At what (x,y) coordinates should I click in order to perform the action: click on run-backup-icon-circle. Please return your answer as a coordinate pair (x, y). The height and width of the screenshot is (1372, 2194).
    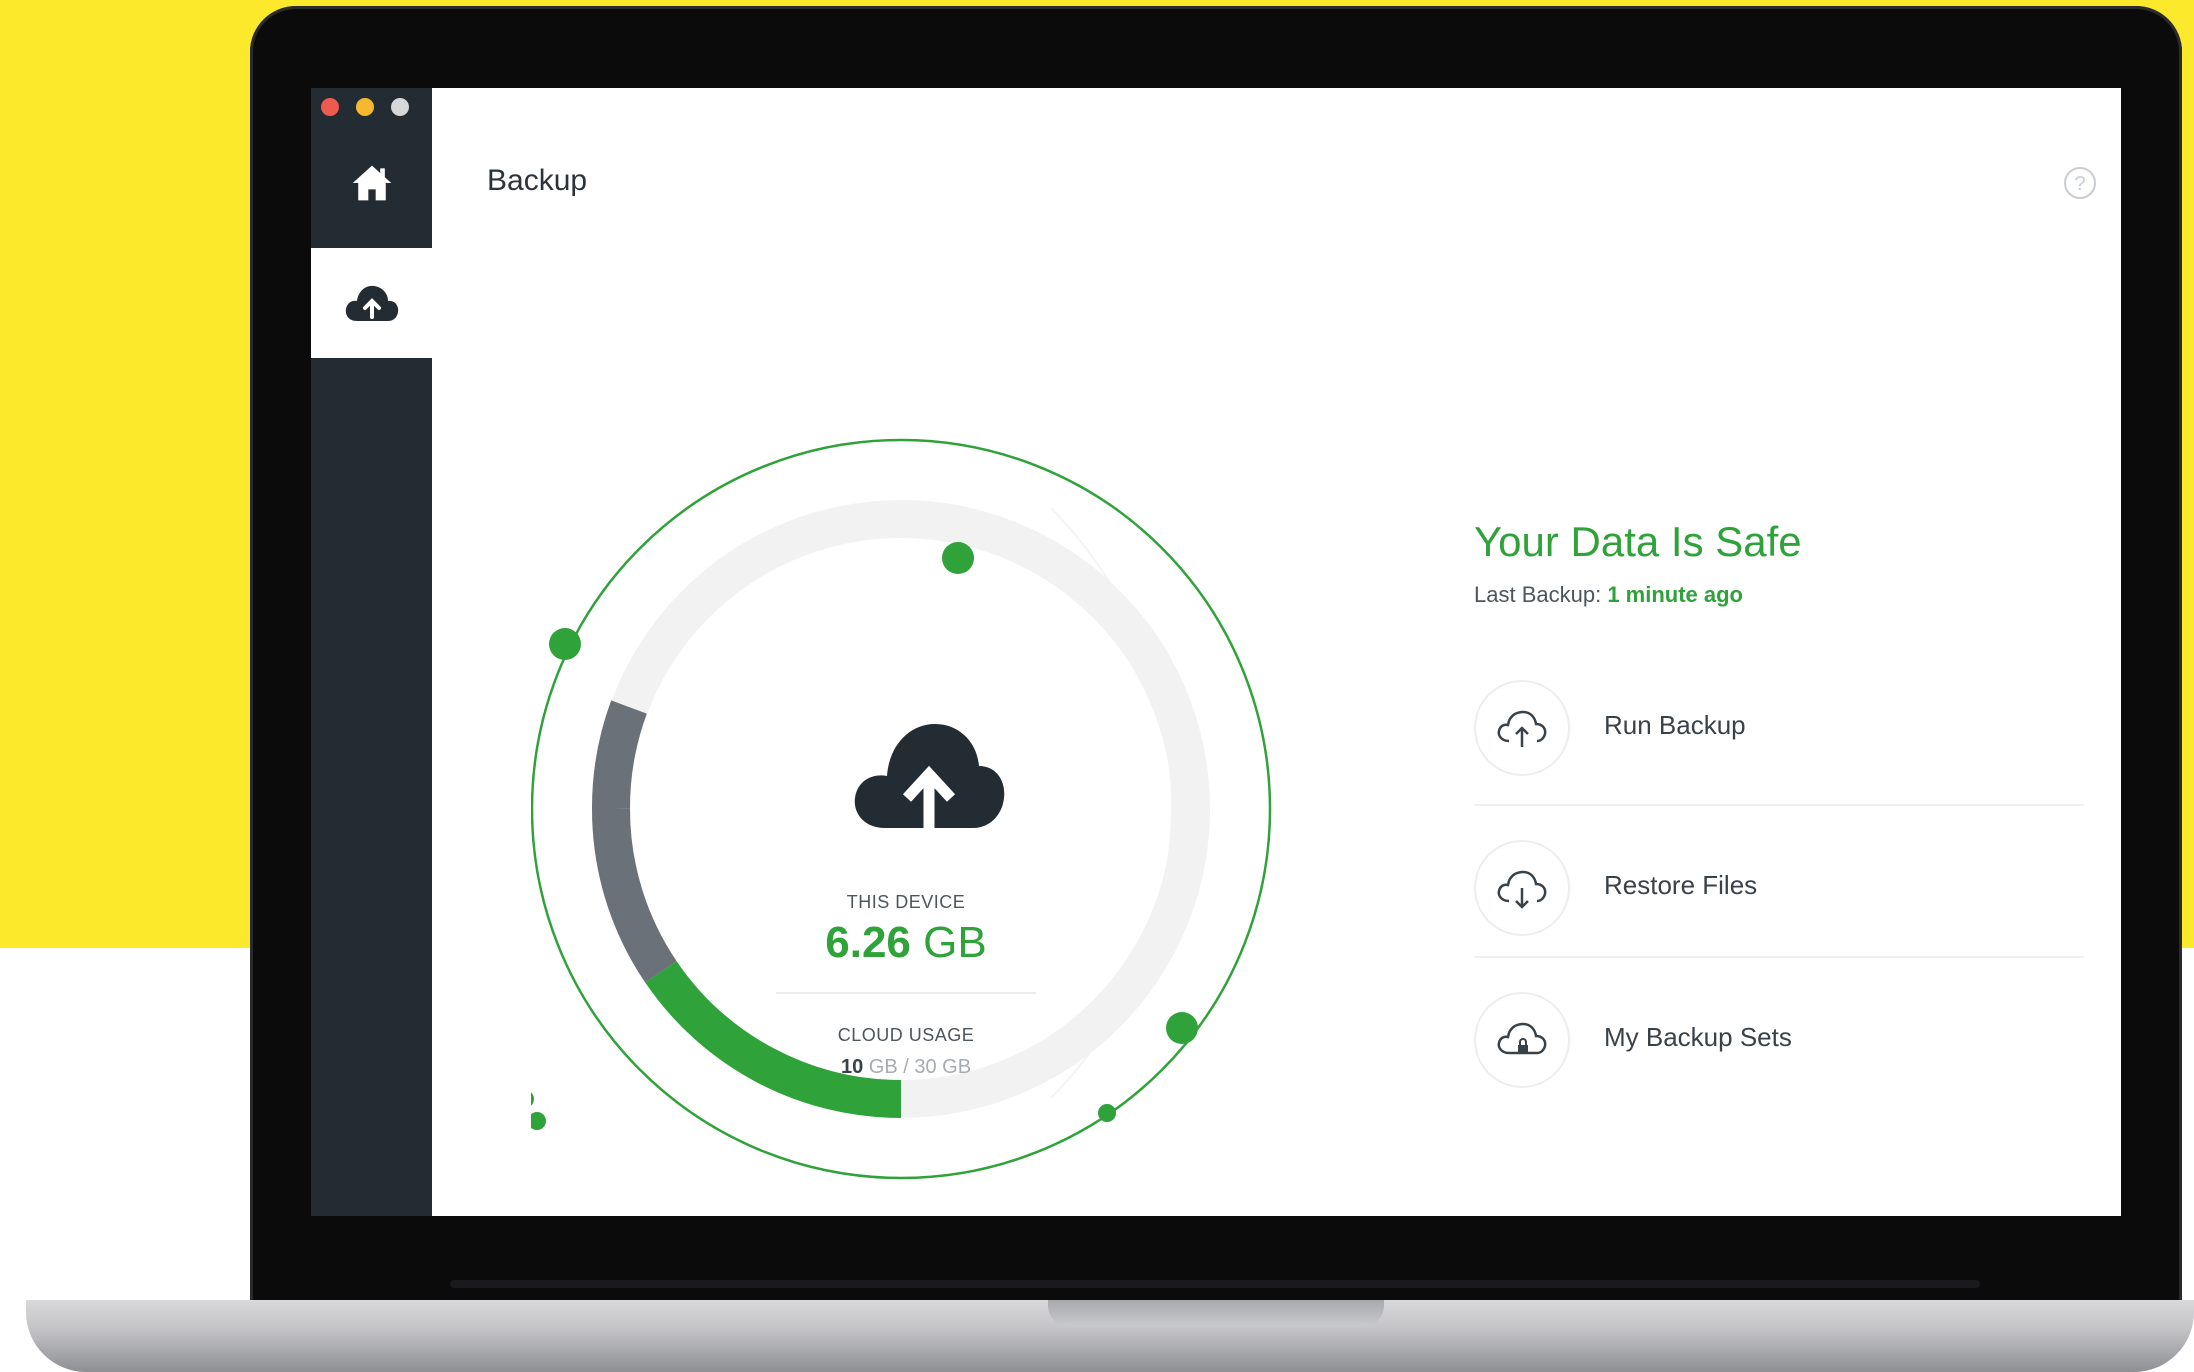
    Looking at the image, I should click on (1522, 728).